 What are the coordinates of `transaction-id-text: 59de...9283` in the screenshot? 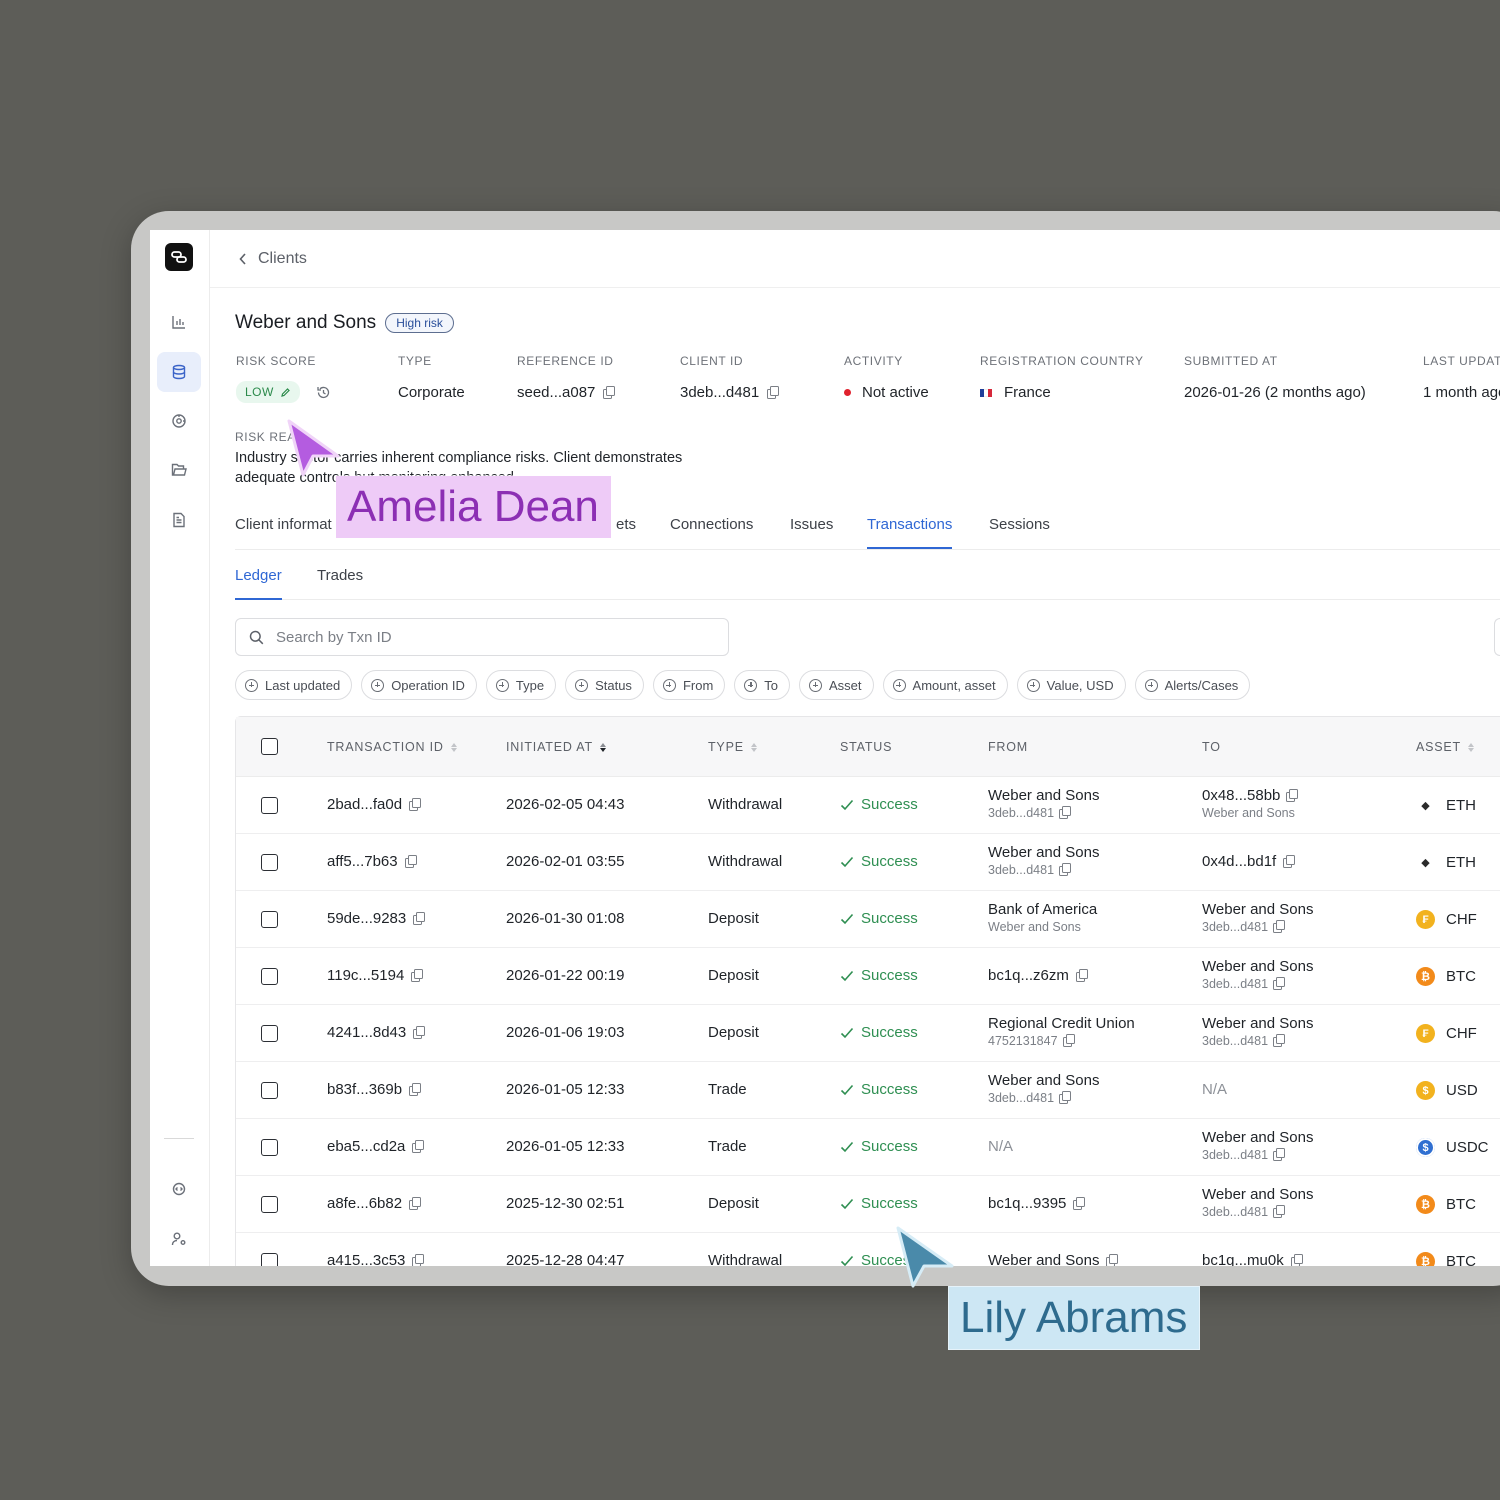 It's located at (366, 918).